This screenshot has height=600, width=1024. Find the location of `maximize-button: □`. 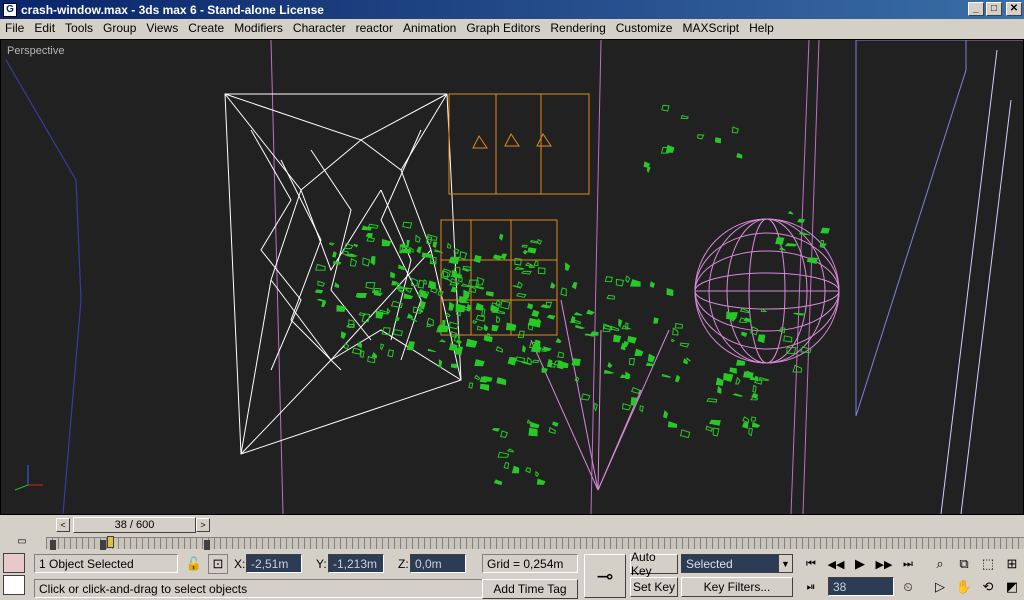

maximize-button: □ is located at coordinates (994, 9).